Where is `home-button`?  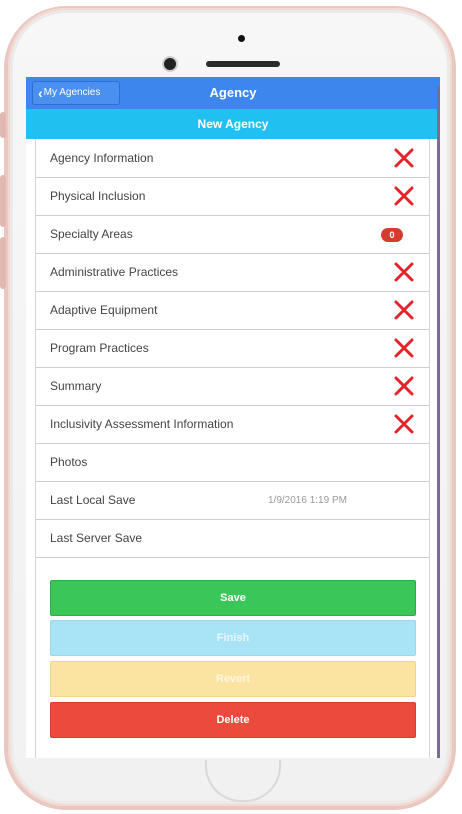 home-button is located at coordinates (243, 781).